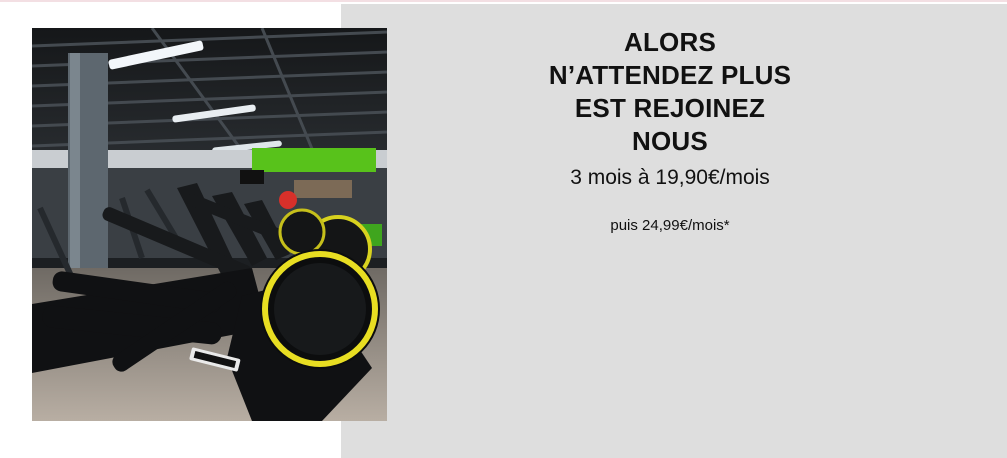 The height and width of the screenshot is (458, 1007). Describe the element at coordinates (670, 225) in the screenshot. I see `after-promo-price: puis 24,99€/mois*` at that location.